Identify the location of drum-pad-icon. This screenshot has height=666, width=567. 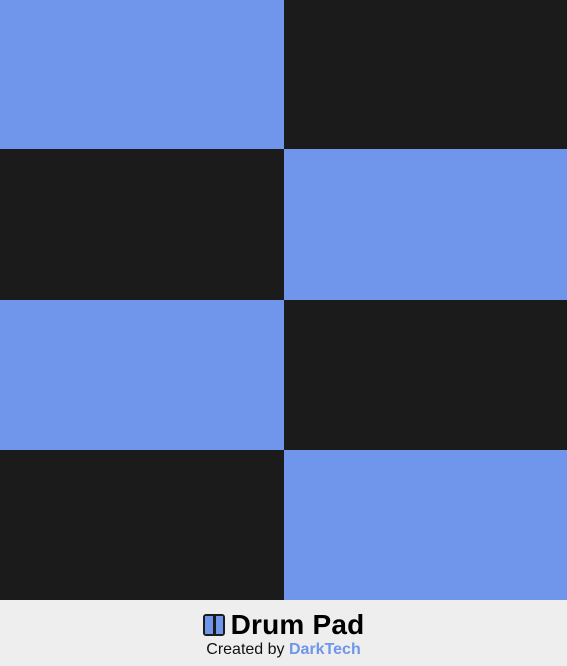
(213, 625).